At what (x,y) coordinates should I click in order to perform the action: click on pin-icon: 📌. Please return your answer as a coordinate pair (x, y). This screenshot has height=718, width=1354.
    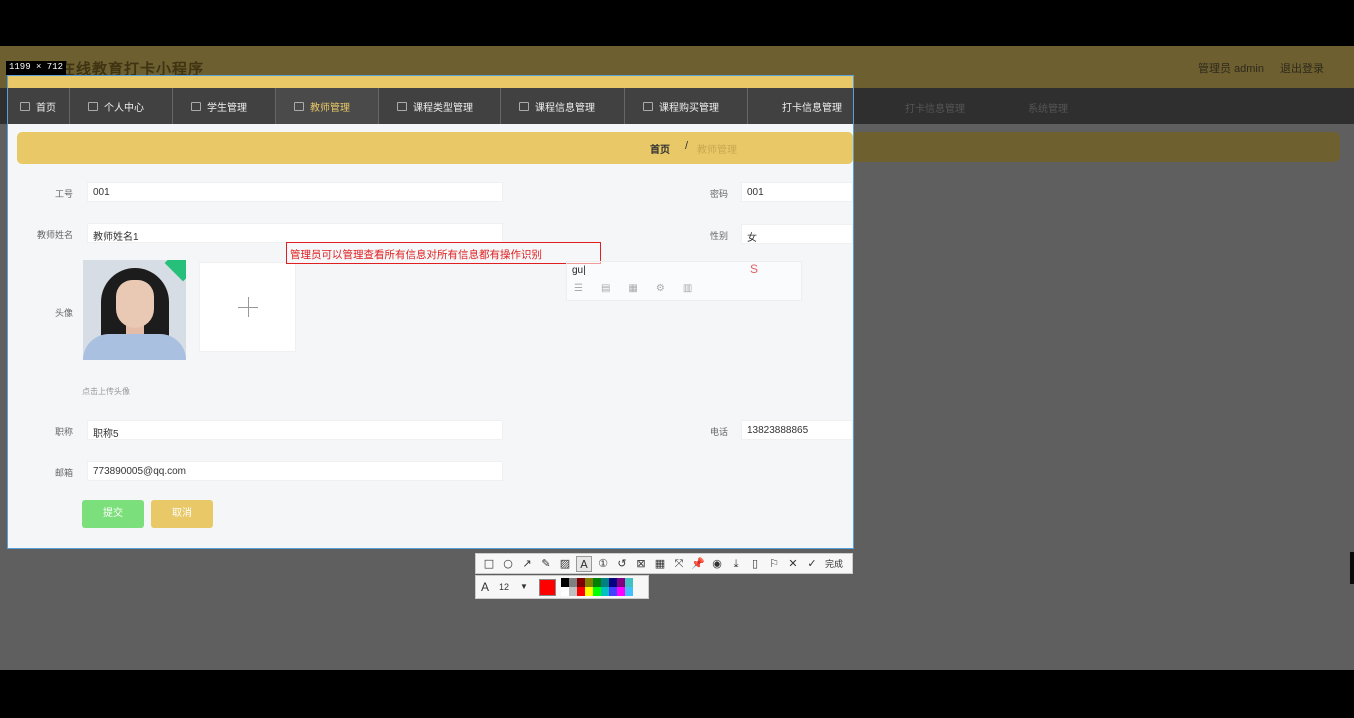
    Looking at the image, I should click on (698, 564).